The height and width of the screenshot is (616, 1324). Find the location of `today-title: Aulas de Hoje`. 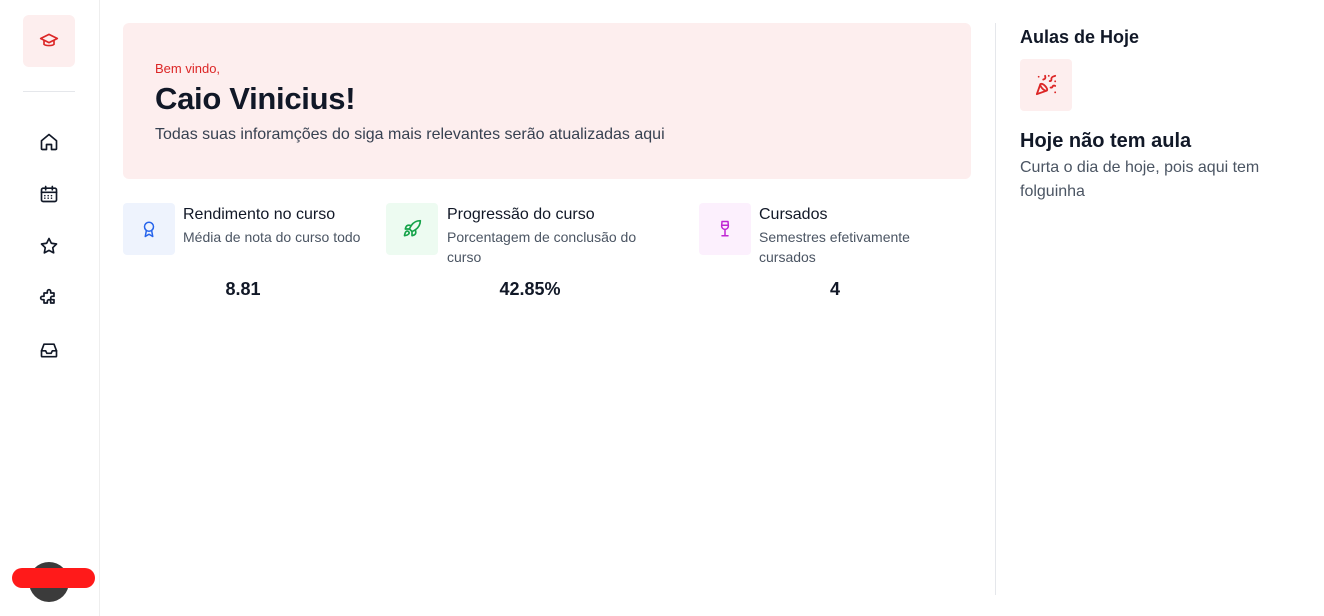

today-title: Aulas de Hoje is located at coordinates (1080, 37).